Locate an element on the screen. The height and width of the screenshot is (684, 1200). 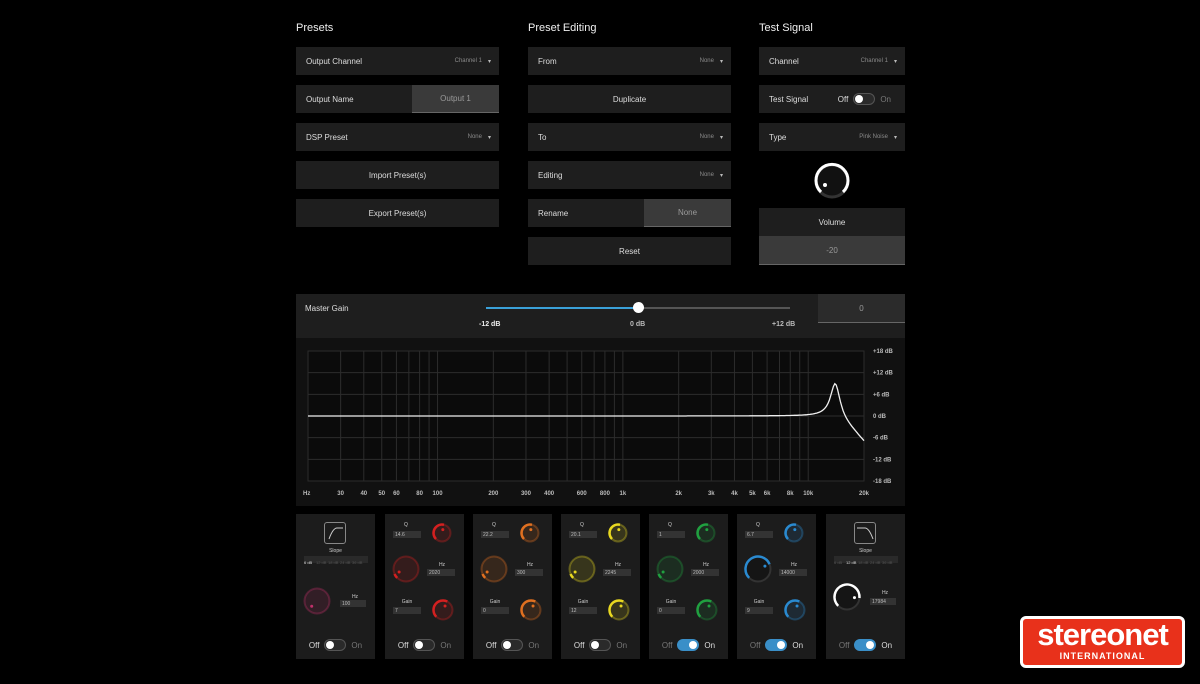
slider-thumb is located at coordinates (638, 307).